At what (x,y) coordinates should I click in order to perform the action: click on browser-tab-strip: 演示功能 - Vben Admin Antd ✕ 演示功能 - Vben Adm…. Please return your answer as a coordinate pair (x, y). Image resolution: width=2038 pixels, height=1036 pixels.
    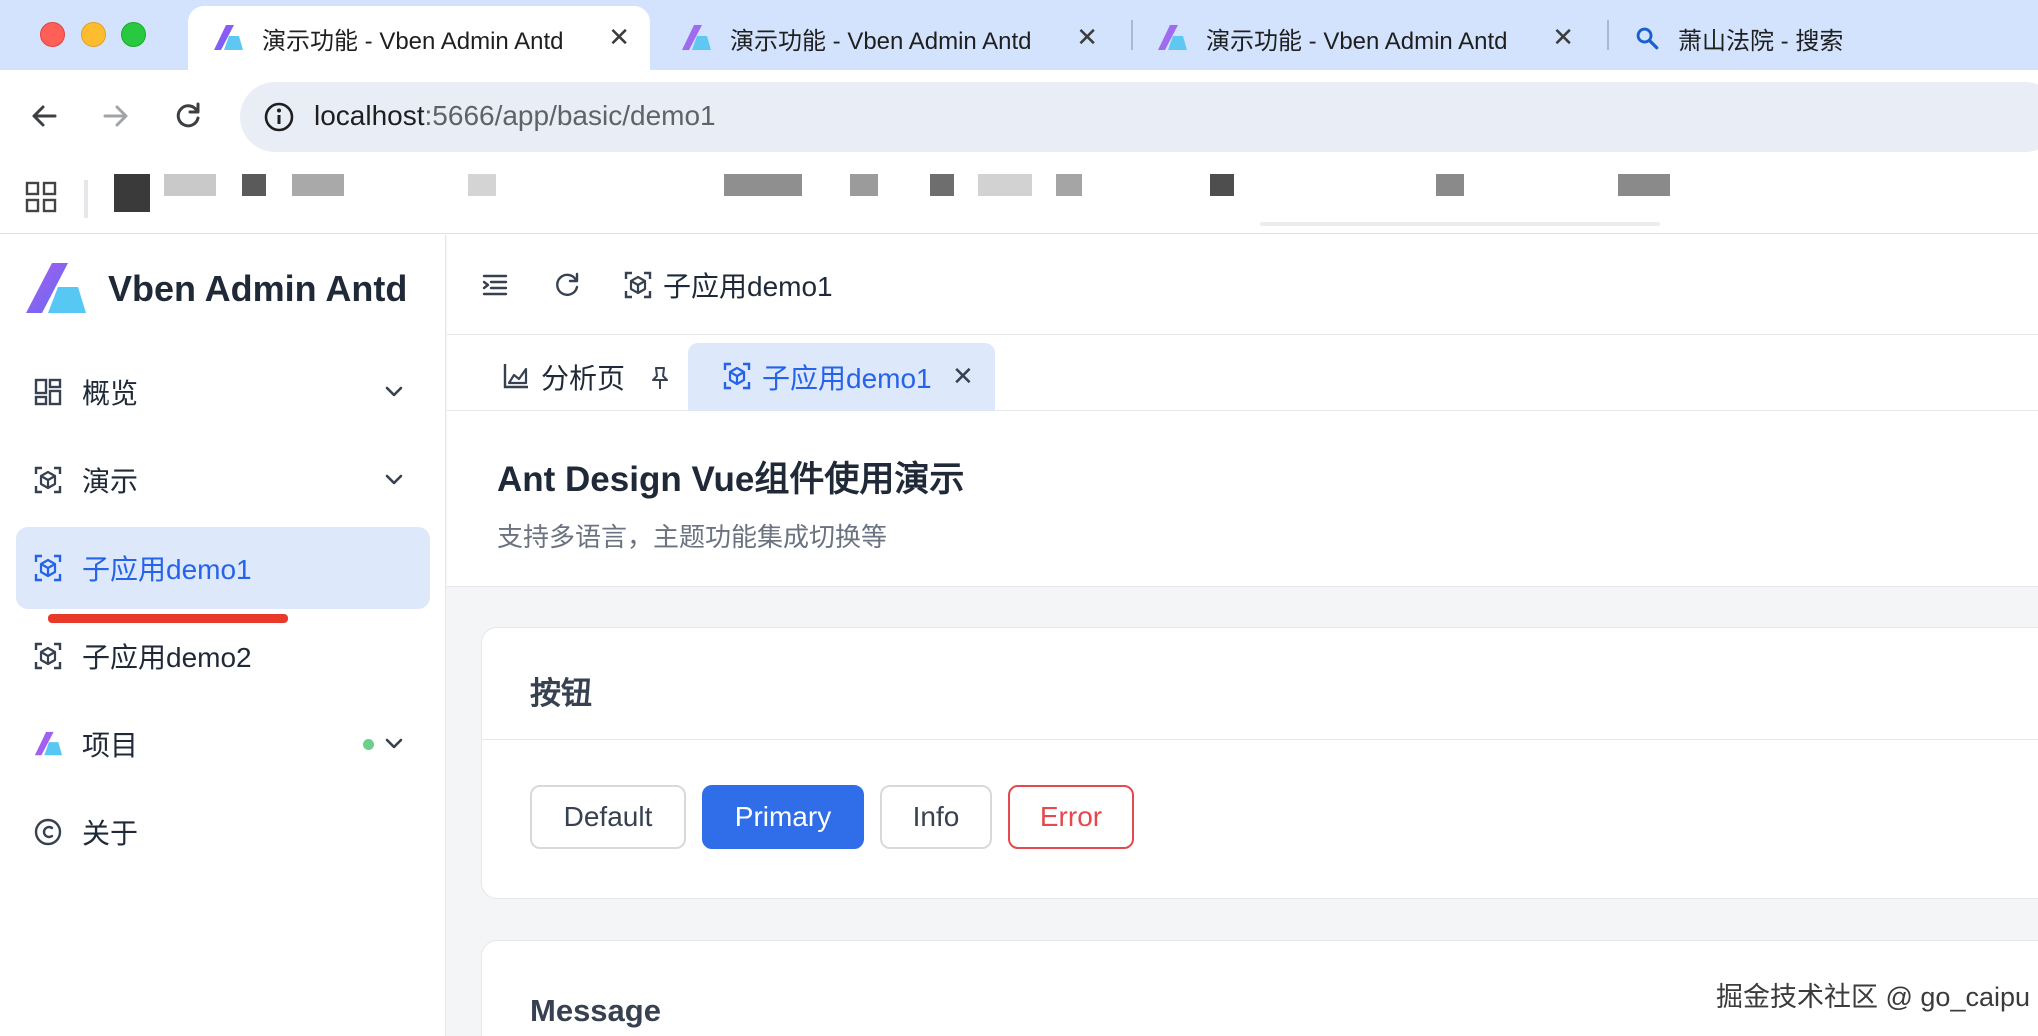
    Looking at the image, I should click on (1019, 35).